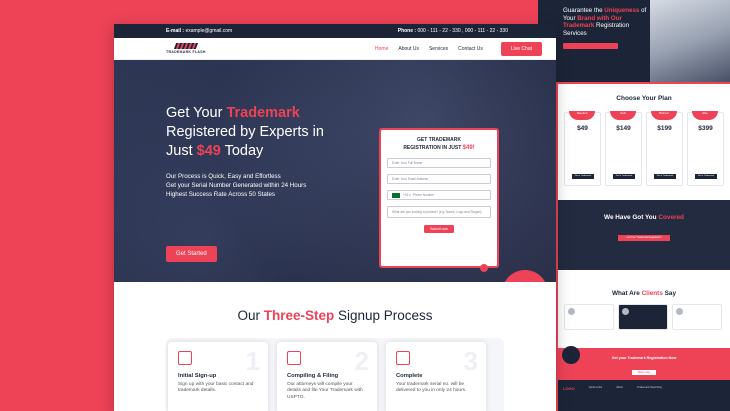 This screenshot has height=411, width=730. Describe the element at coordinates (361, 361) in the screenshot. I see `step-number: 2` at that location.